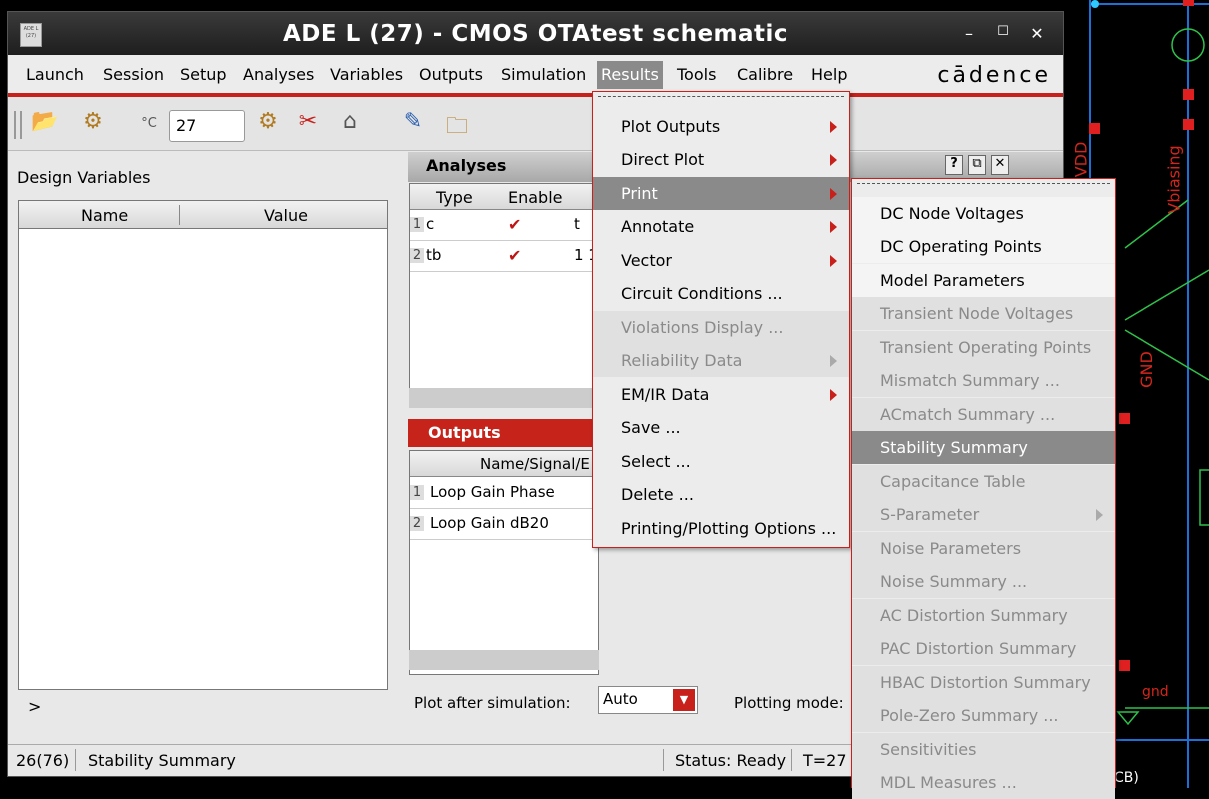 This screenshot has height=799, width=1209. I want to click on col-value: Value, so click(286, 215).